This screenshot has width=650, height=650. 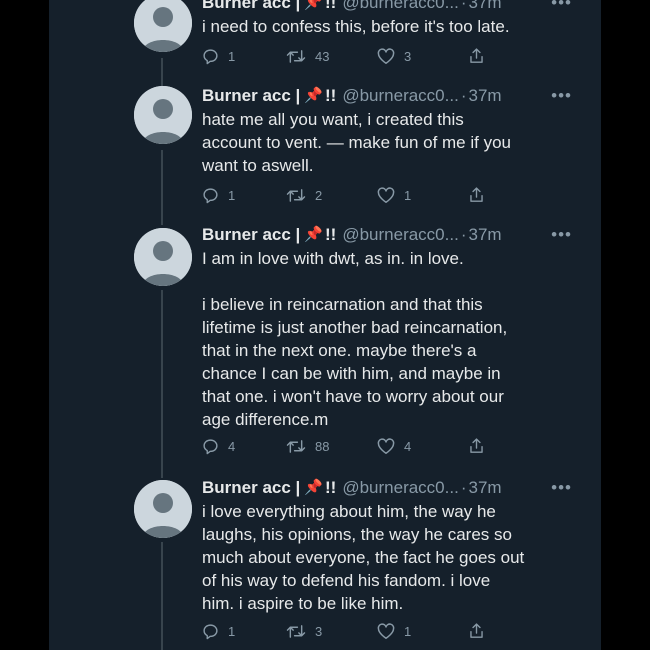 I want to click on tweet-actions: 1 43 3, so click(x=352, y=56).